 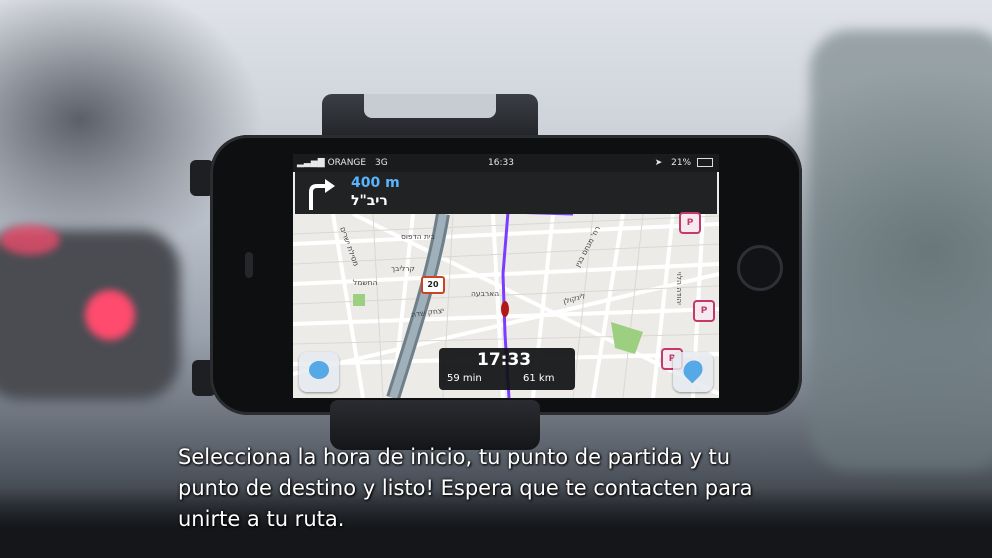 I want to click on map-label: בית הדפוס, so click(x=418, y=236).